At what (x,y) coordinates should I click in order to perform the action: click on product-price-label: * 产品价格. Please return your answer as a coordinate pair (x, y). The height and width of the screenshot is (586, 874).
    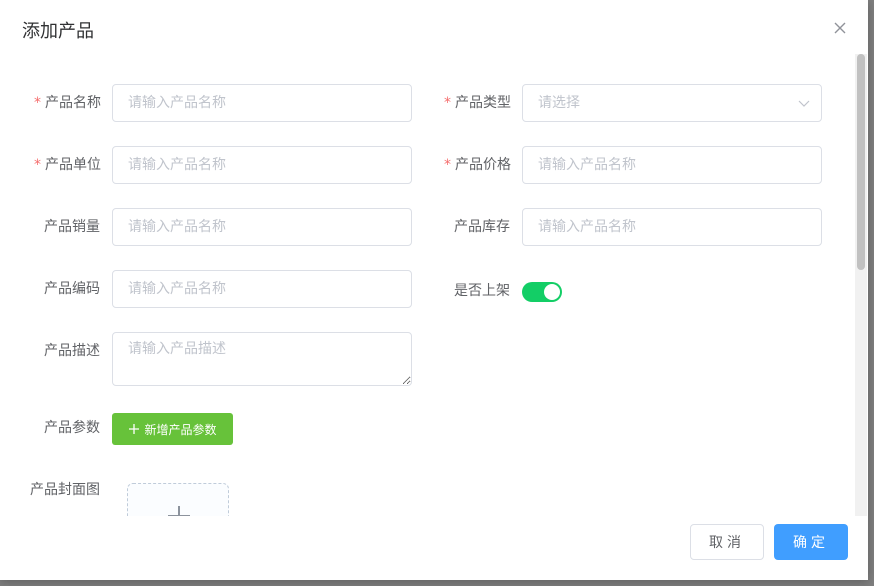
    Looking at the image, I should click on (477, 165).